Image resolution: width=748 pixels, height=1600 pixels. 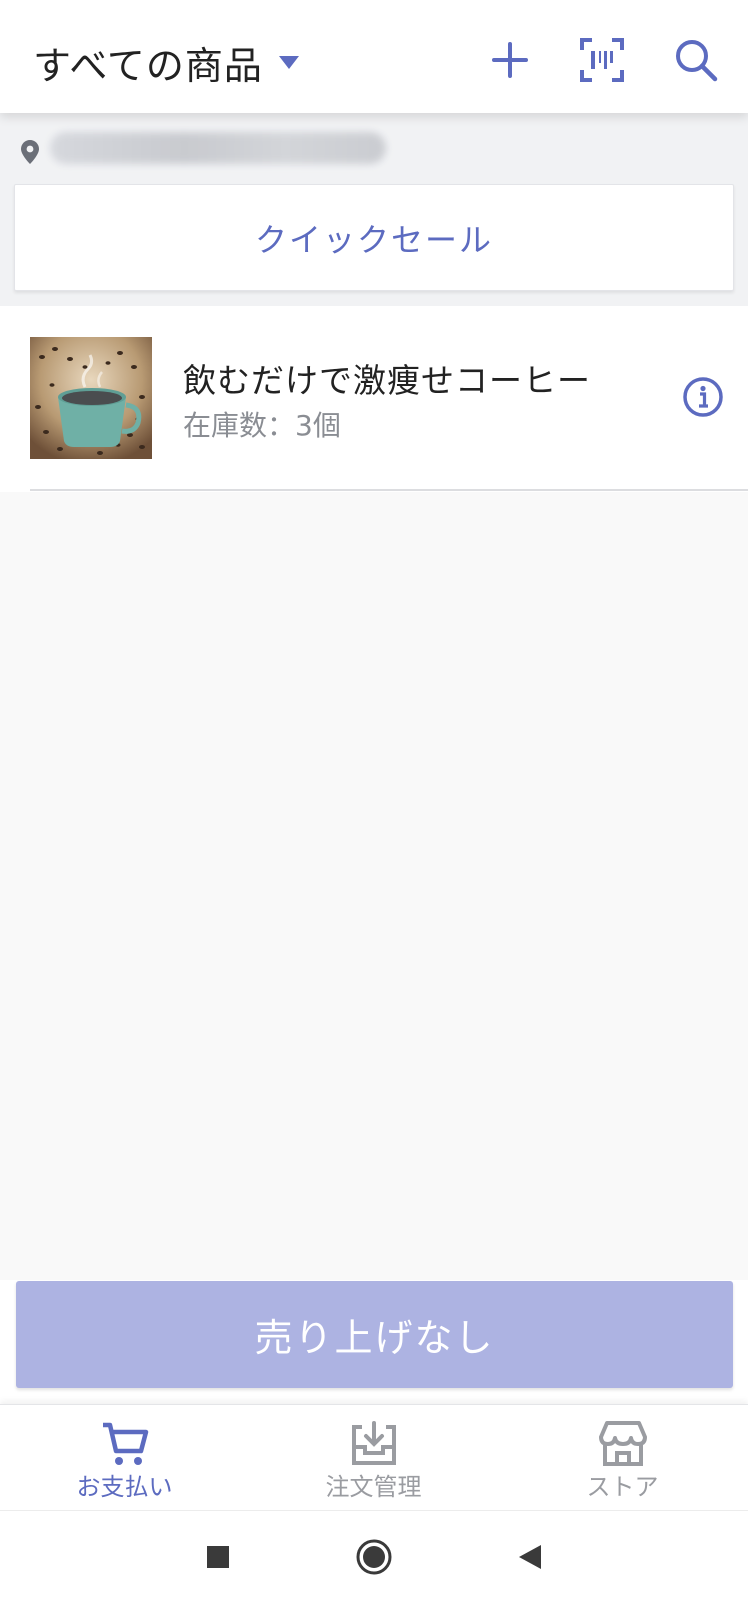 I want to click on add-product-button, so click(x=510, y=60).